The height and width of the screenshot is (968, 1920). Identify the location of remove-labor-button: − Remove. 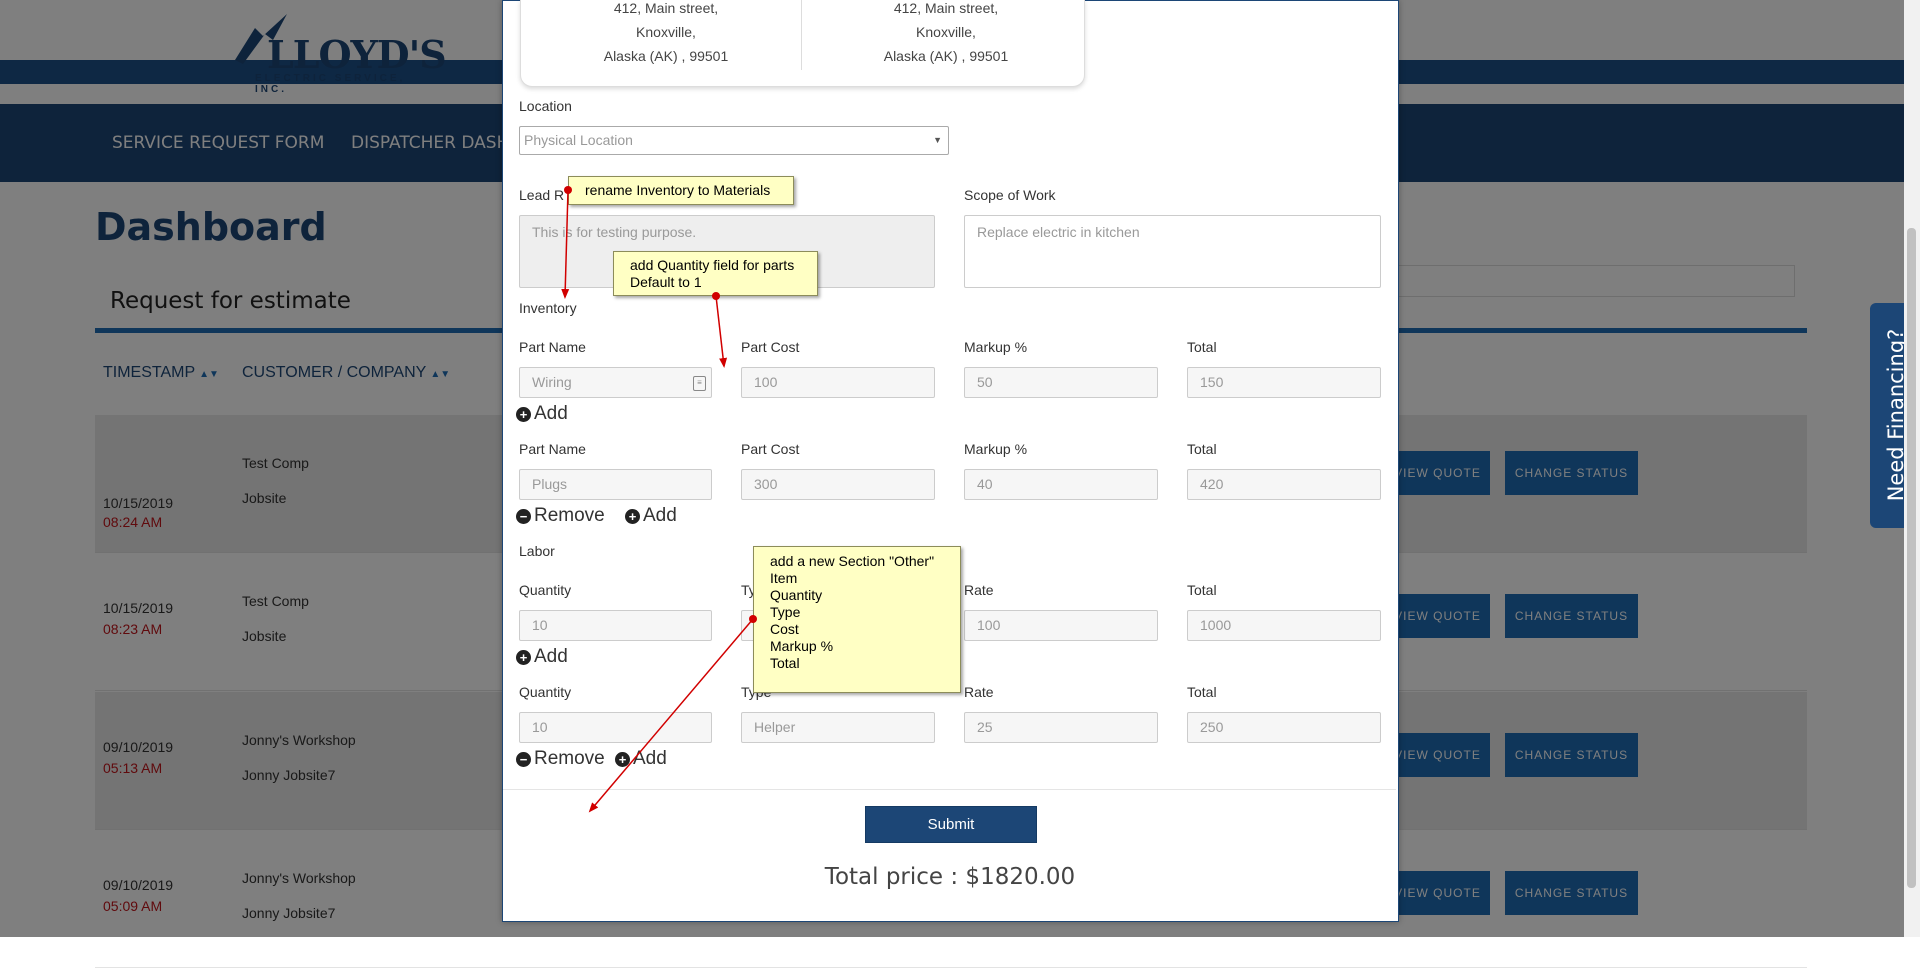
(560, 759).